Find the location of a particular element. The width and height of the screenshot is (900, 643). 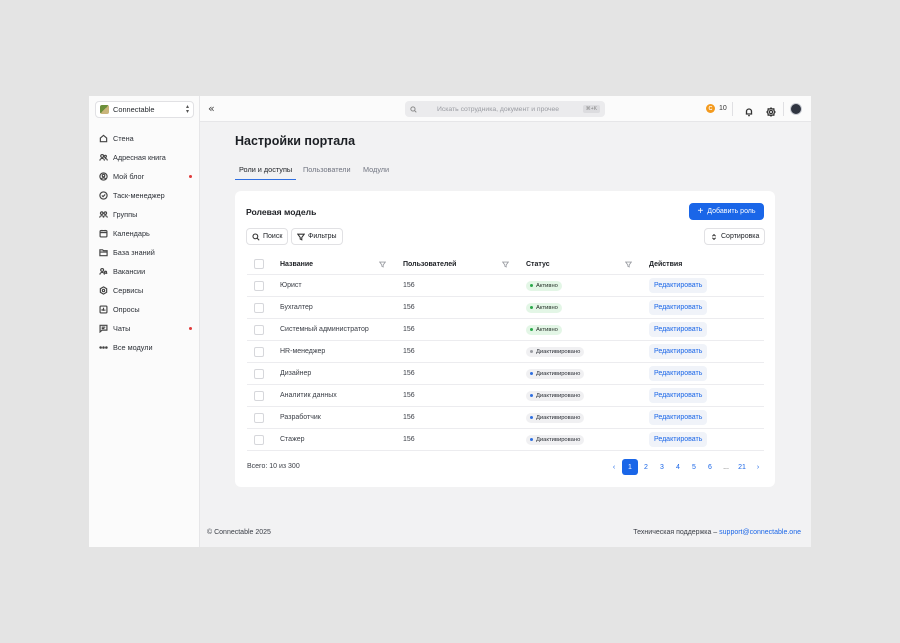

tab-users: Пользователи is located at coordinates (327, 171).